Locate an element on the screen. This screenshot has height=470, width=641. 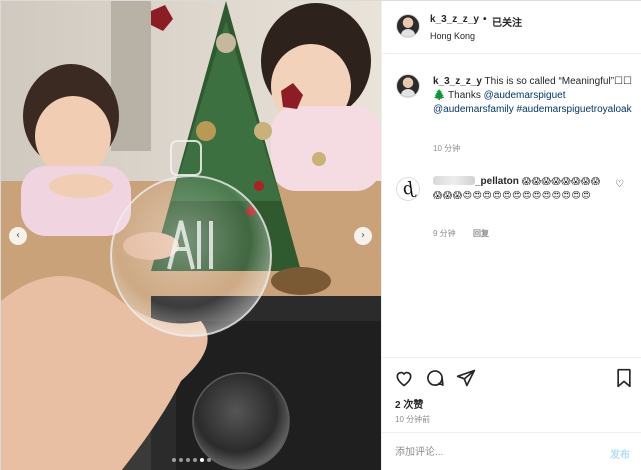
bookmark-icon is located at coordinates (624, 378).